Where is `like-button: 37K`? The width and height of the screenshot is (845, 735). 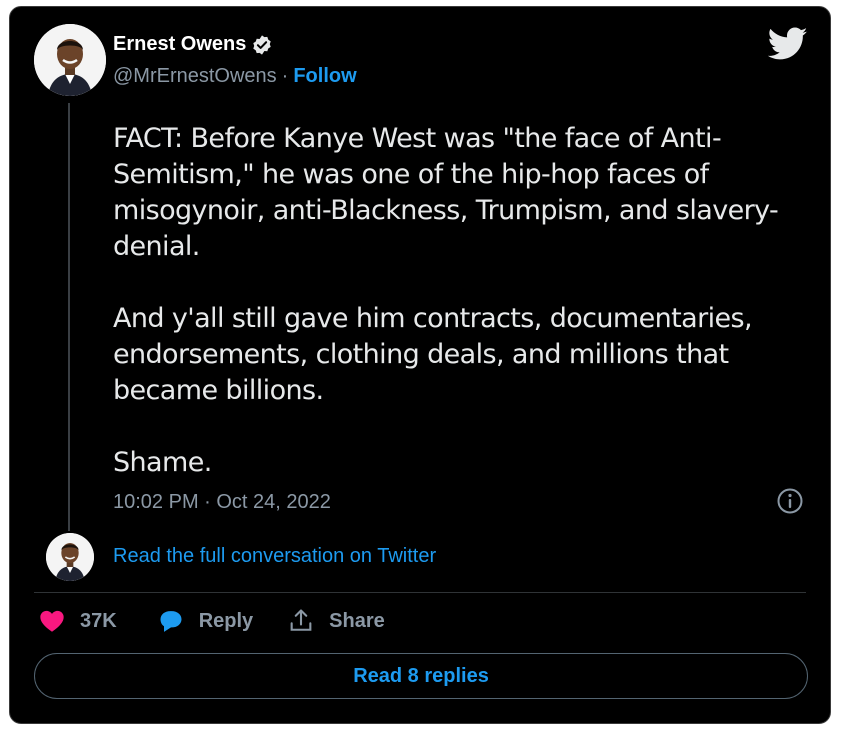
like-button: 37K is located at coordinates (97, 621).